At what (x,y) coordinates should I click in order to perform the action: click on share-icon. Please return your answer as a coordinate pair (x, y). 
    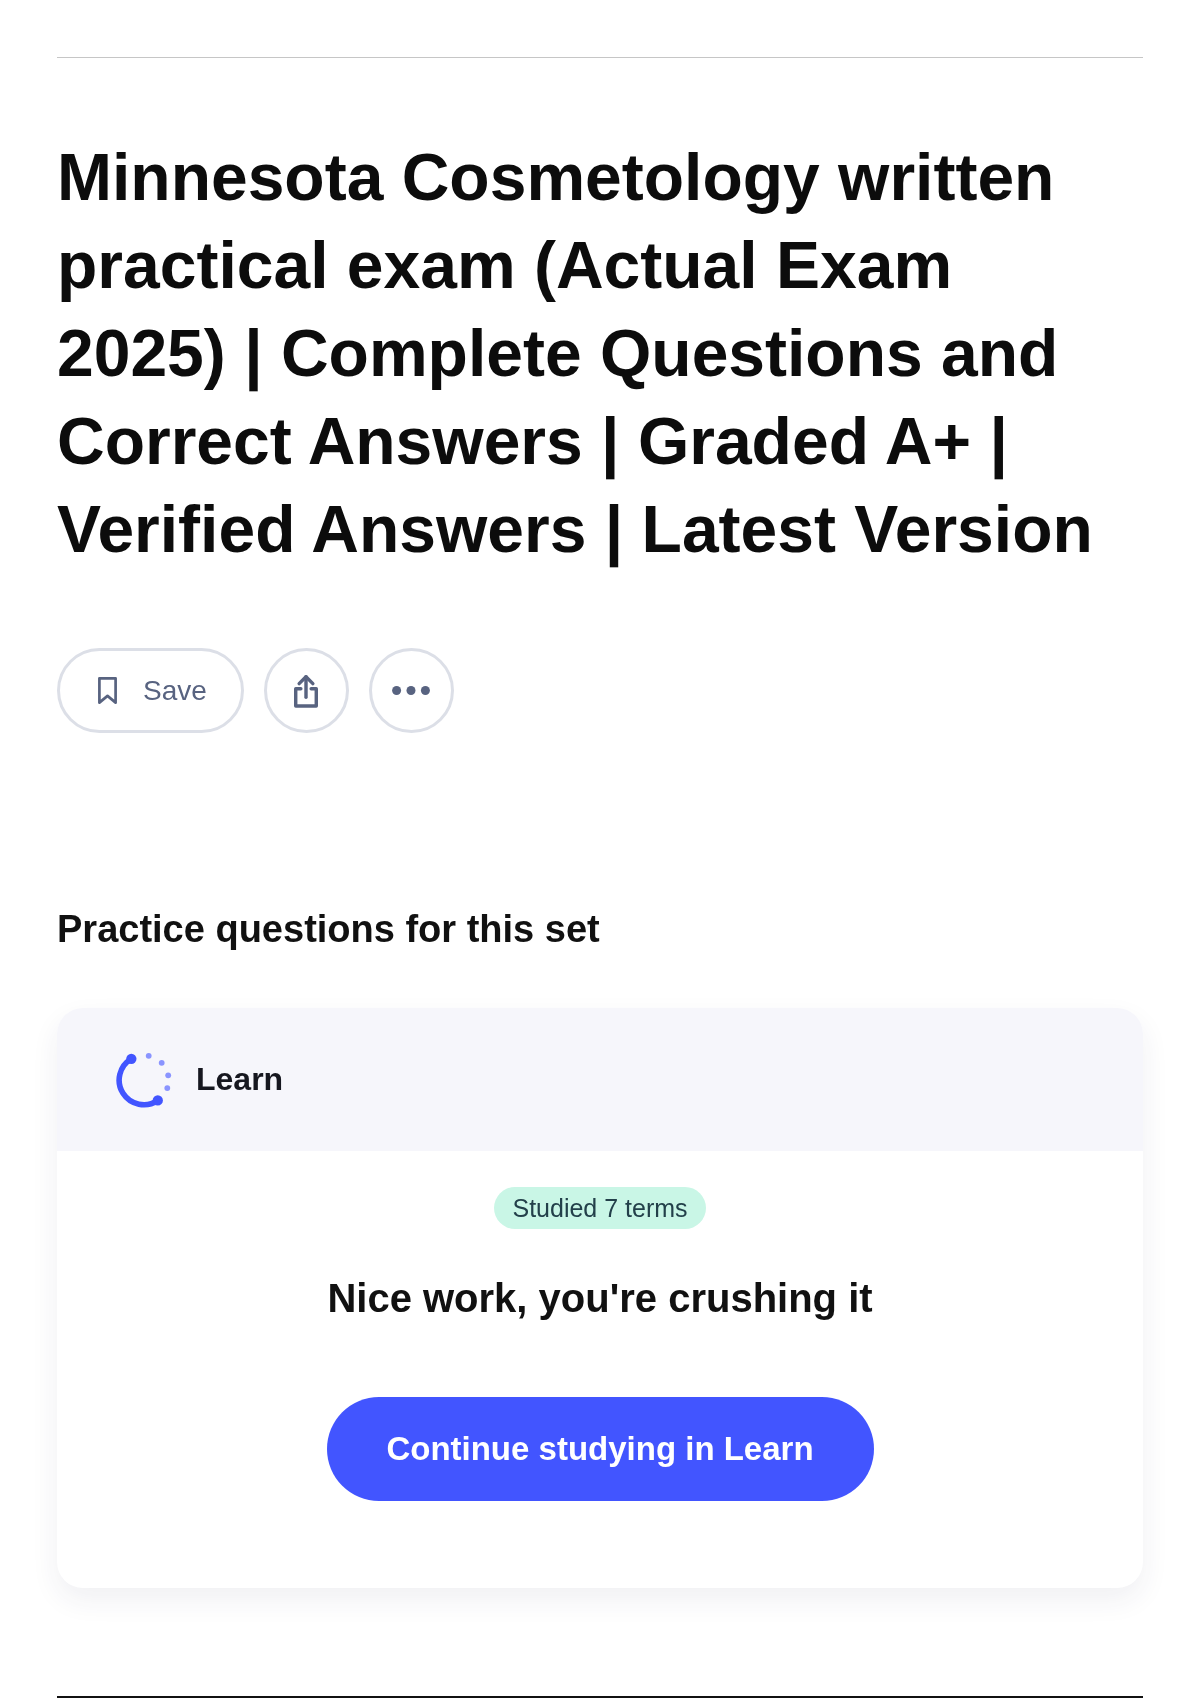
    Looking at the image, I should click on (306, 690).